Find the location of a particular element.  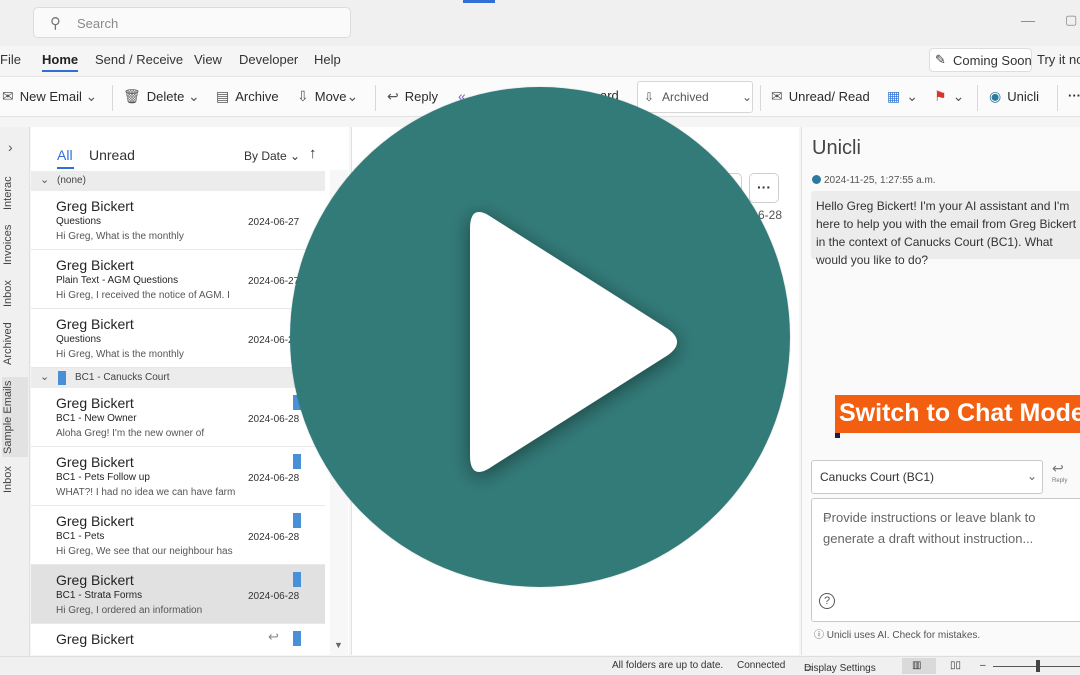

delete-label: Delete is located at coordinates (165, 96).